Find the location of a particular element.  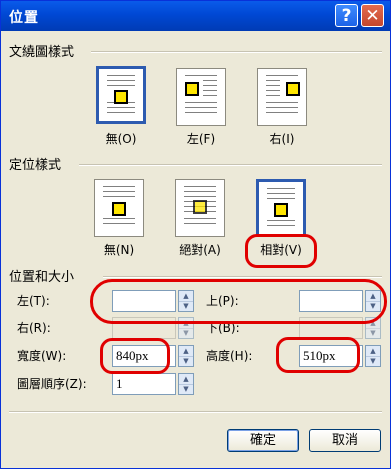

zorder-spinner: ▲ ▼ is located at coordinates (186, 384).